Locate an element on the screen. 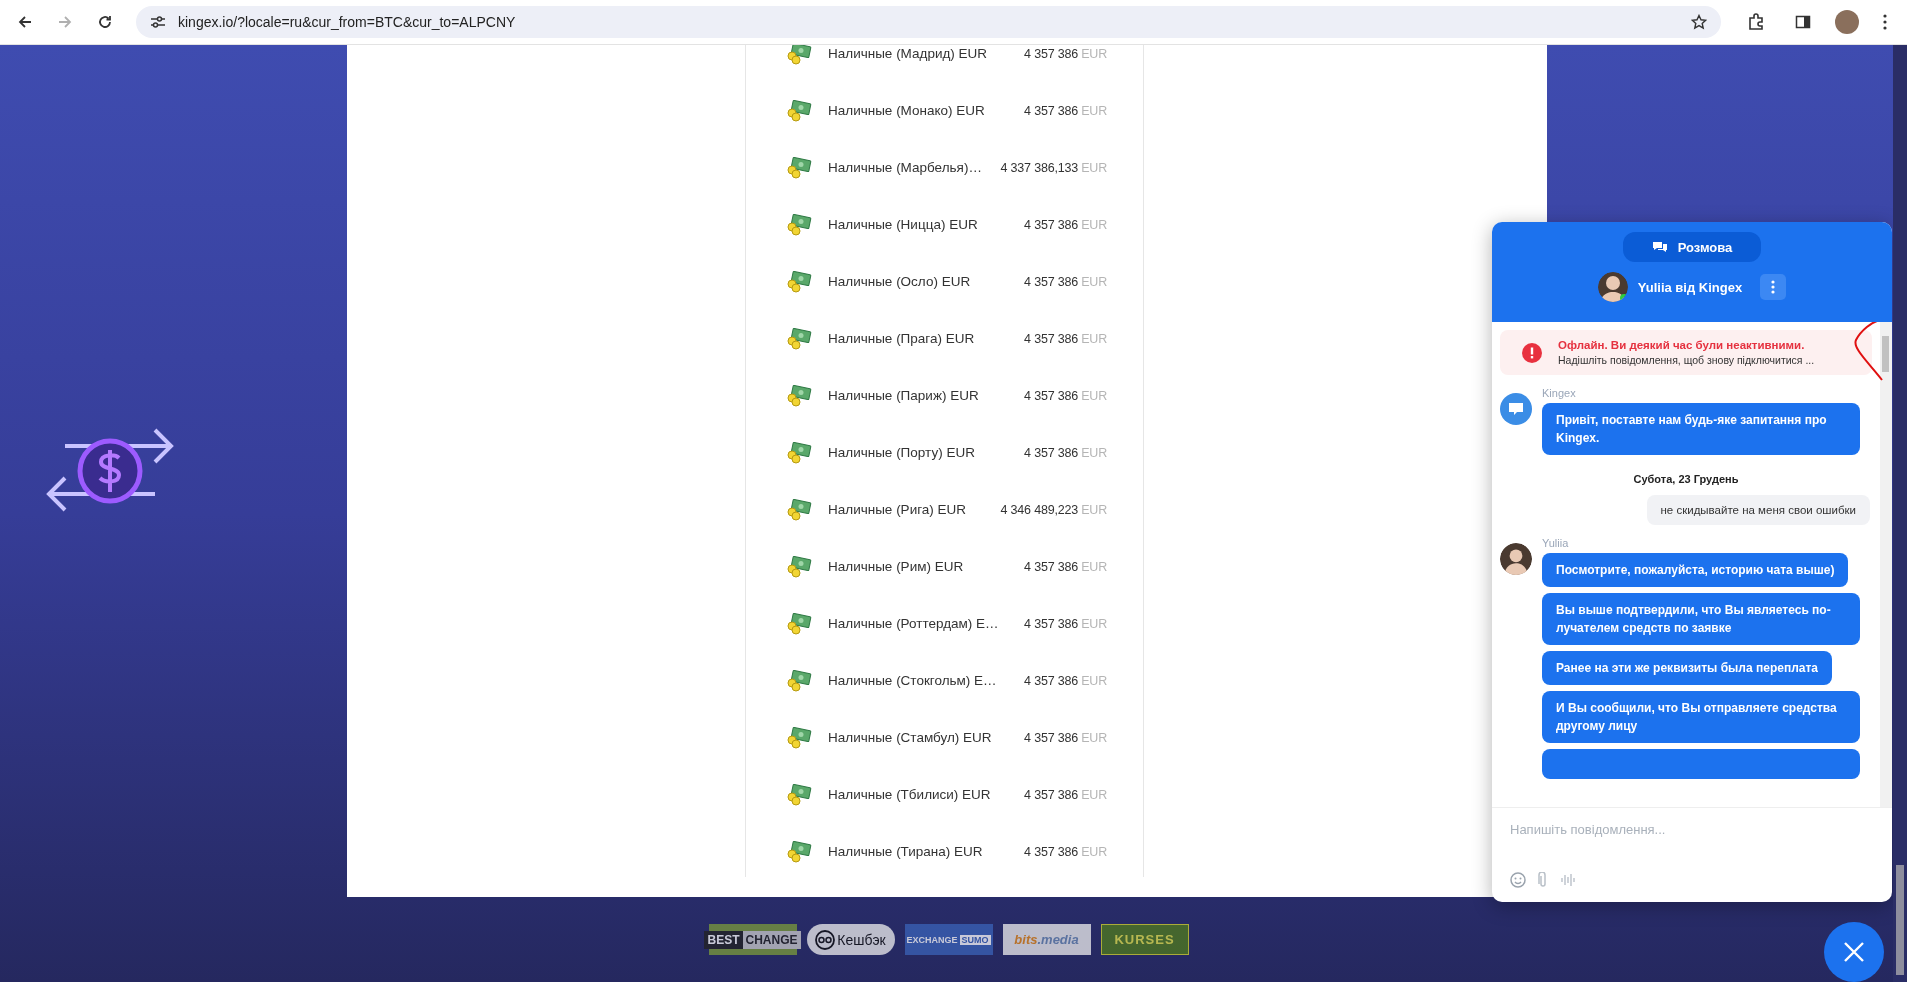  currency-name: Наличные (Порту) EUR is located at coordinates (901, 452).